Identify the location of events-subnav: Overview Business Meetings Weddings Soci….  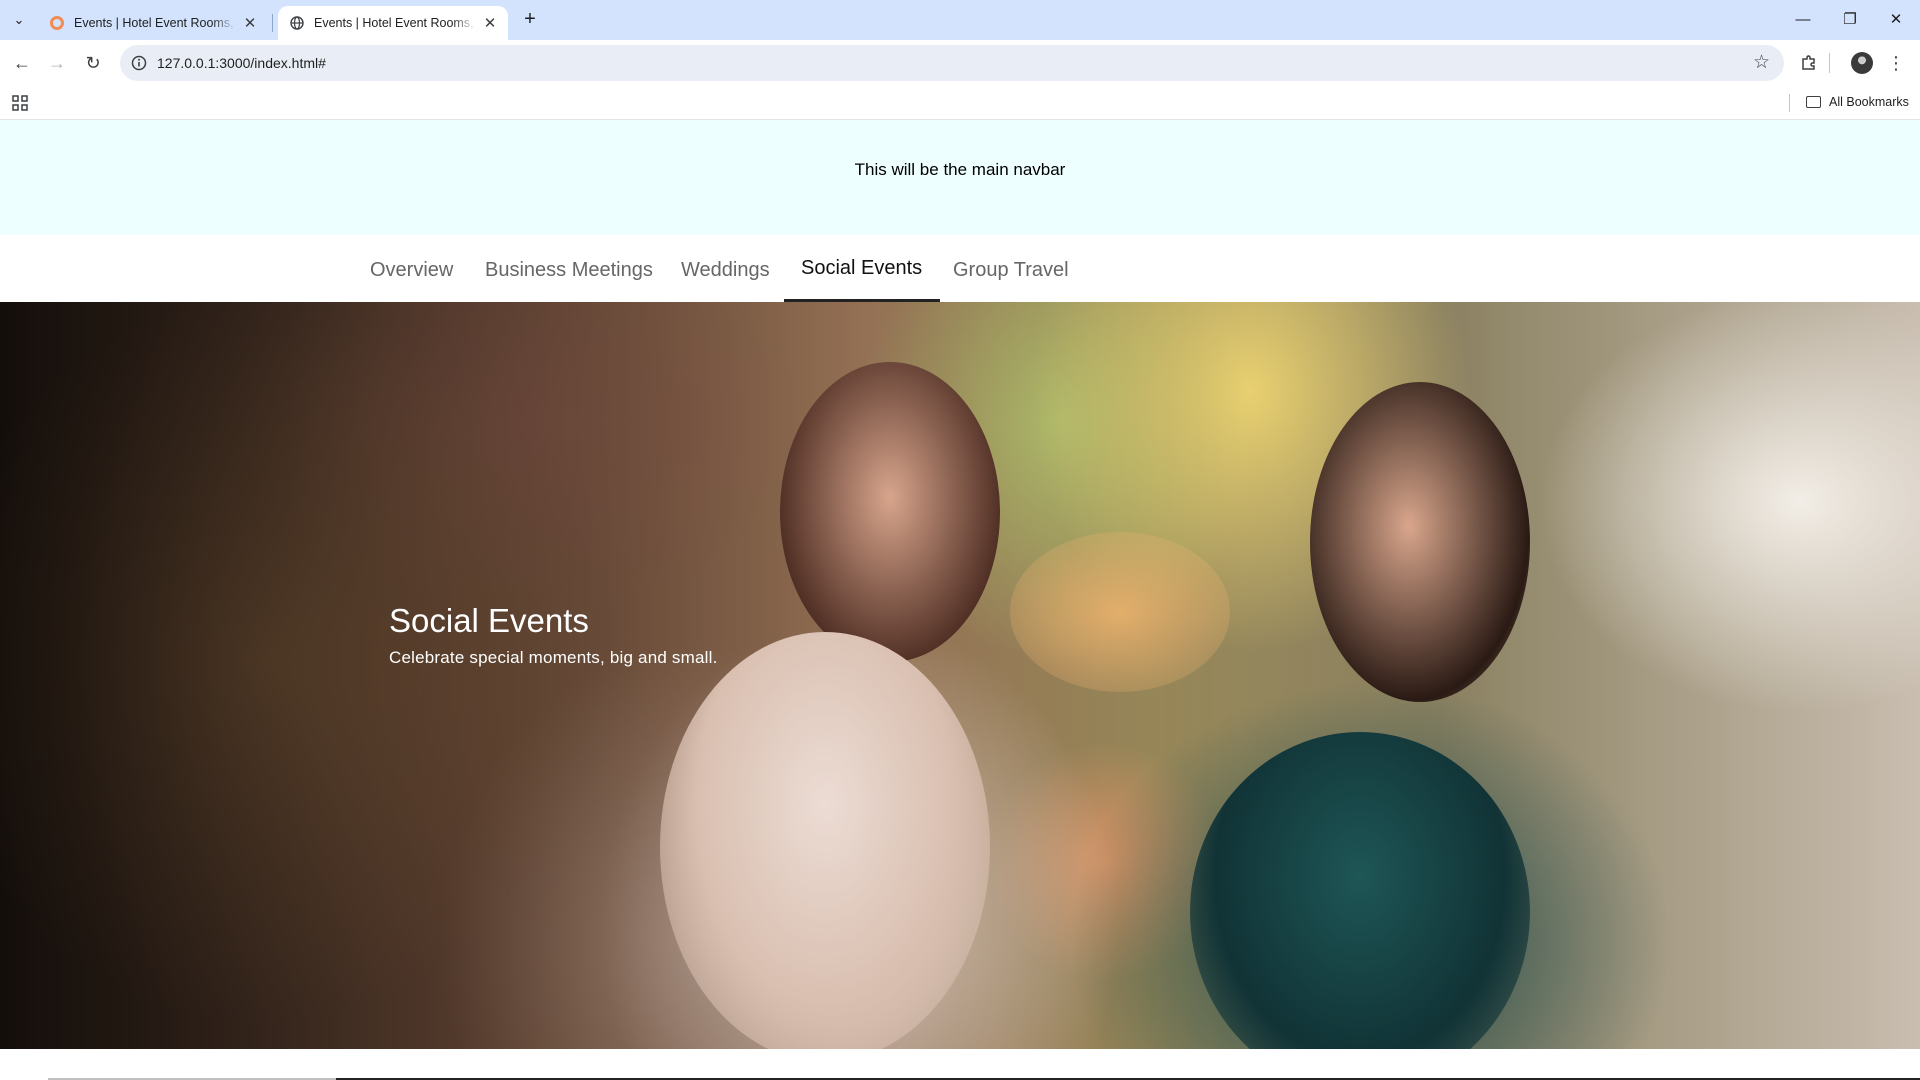
(960, 268).